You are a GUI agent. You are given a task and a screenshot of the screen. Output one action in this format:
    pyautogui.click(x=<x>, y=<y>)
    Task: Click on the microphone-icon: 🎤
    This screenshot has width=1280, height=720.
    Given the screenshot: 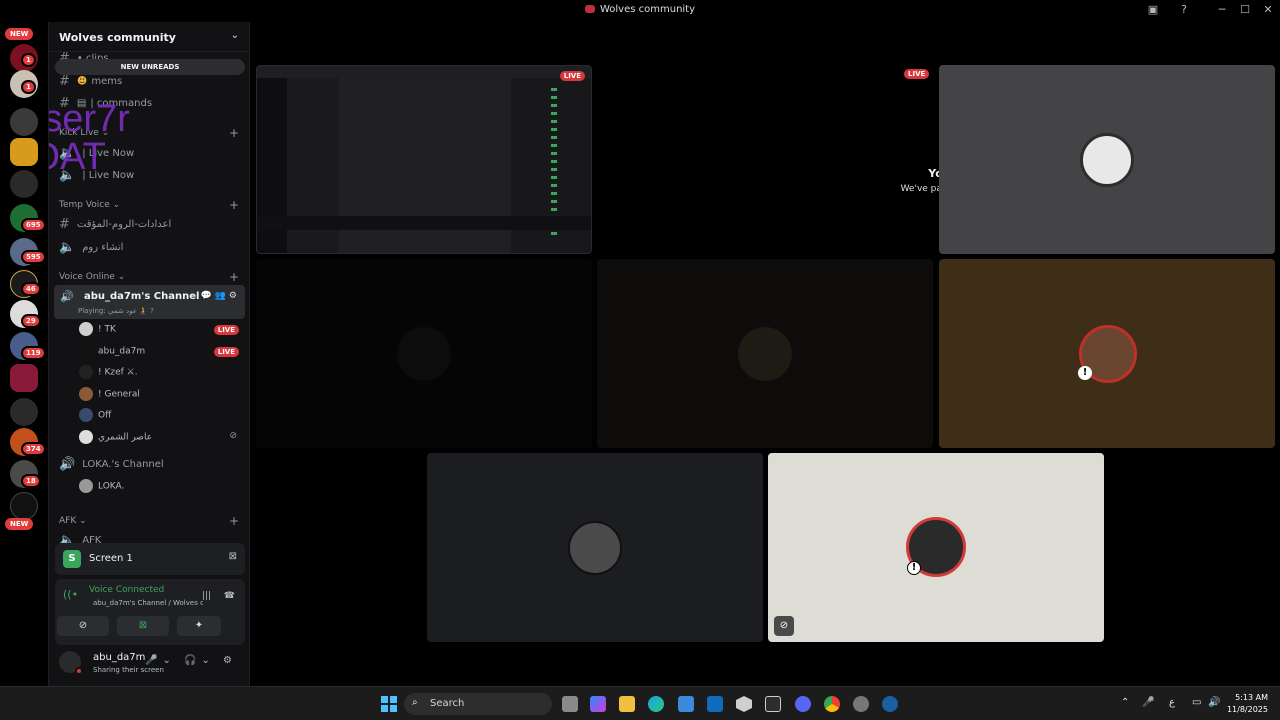 What is the action you would take?
    pyautogui.click(x=1148, y=702)
    